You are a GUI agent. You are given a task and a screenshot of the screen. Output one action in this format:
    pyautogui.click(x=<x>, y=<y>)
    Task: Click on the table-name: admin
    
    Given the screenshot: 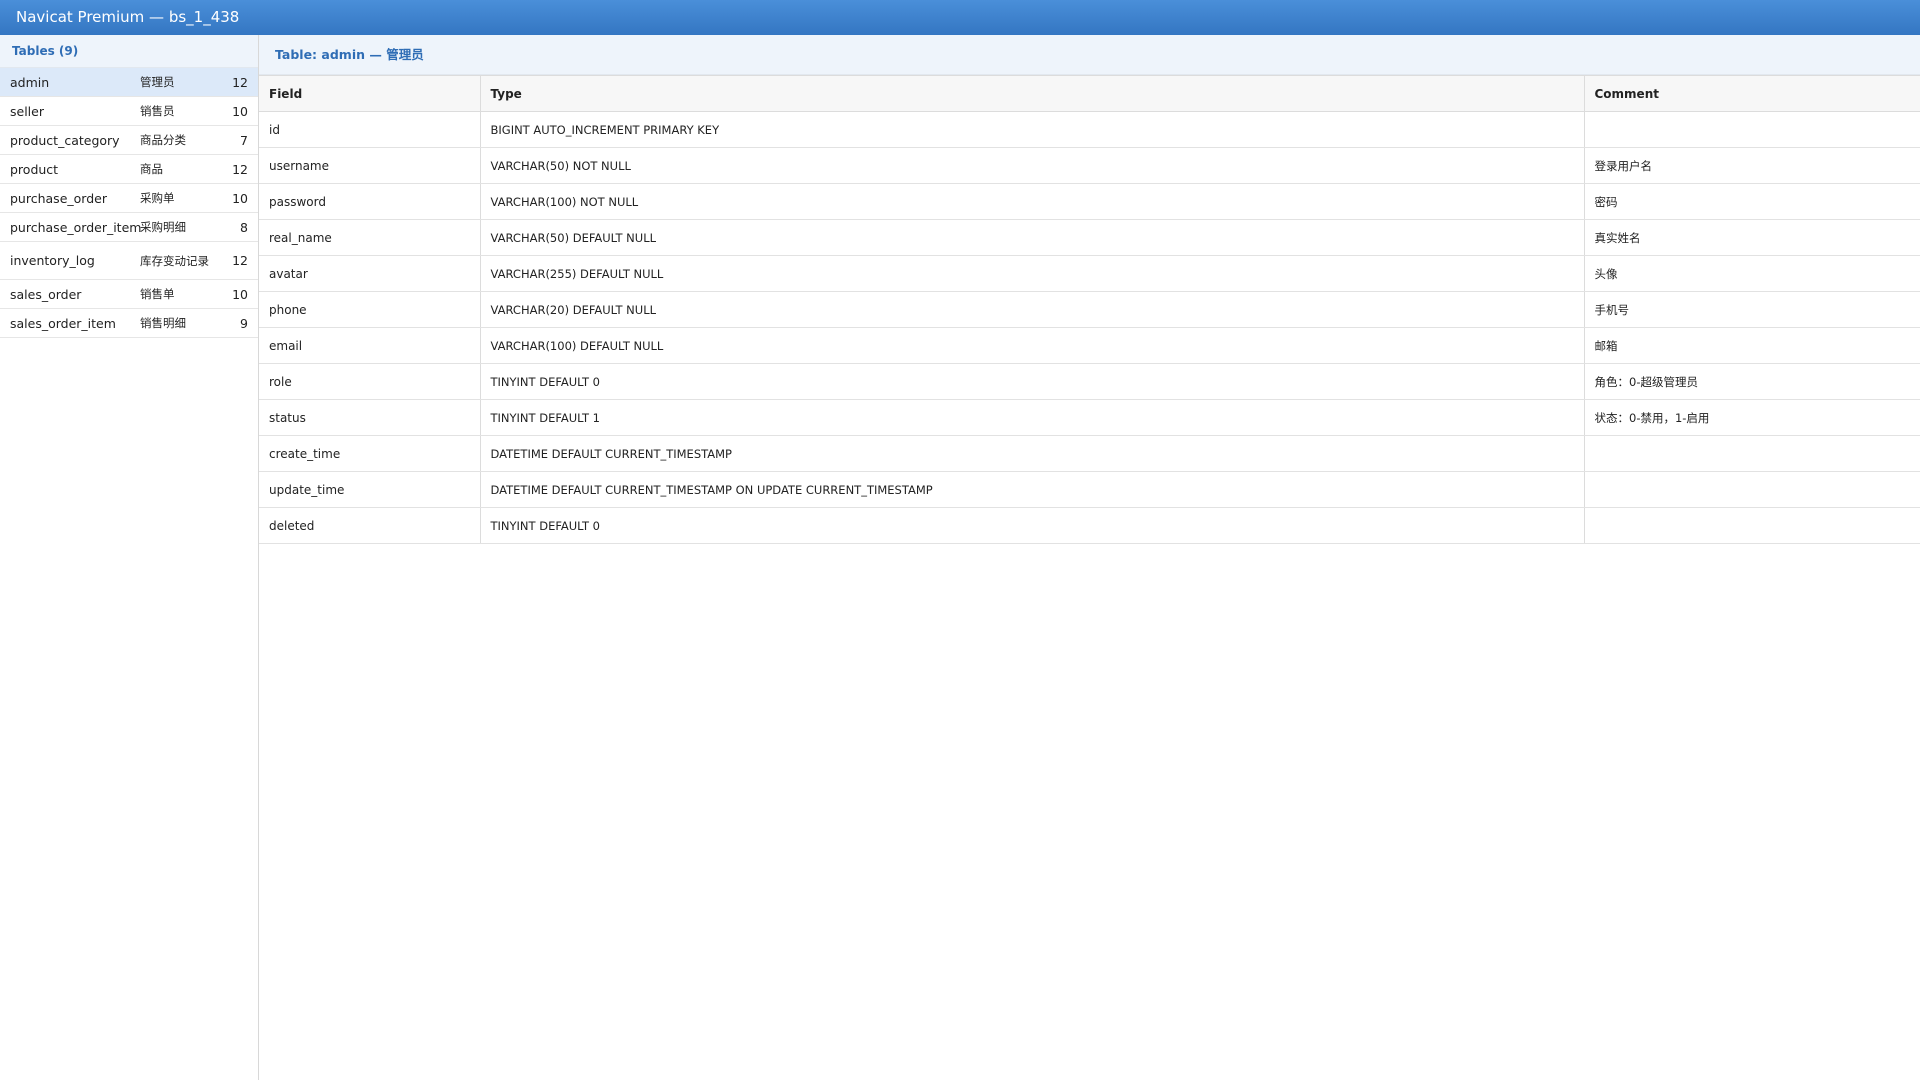 What is the action you would take?
    pyautogui.click(x=30, y=82)
    